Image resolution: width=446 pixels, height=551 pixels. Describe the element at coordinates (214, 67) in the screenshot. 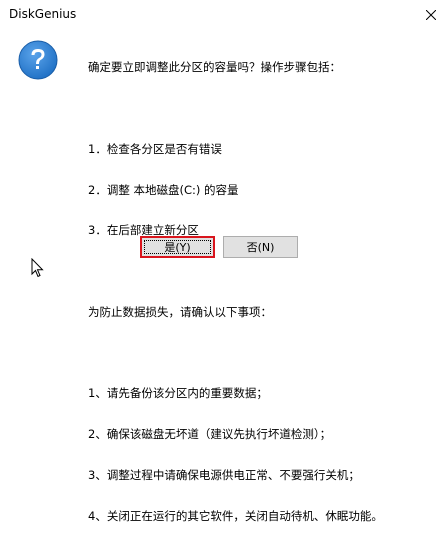

I see `message-line: 确定要立即调整此分区的容量吗？操作步骤包括：` at that location.